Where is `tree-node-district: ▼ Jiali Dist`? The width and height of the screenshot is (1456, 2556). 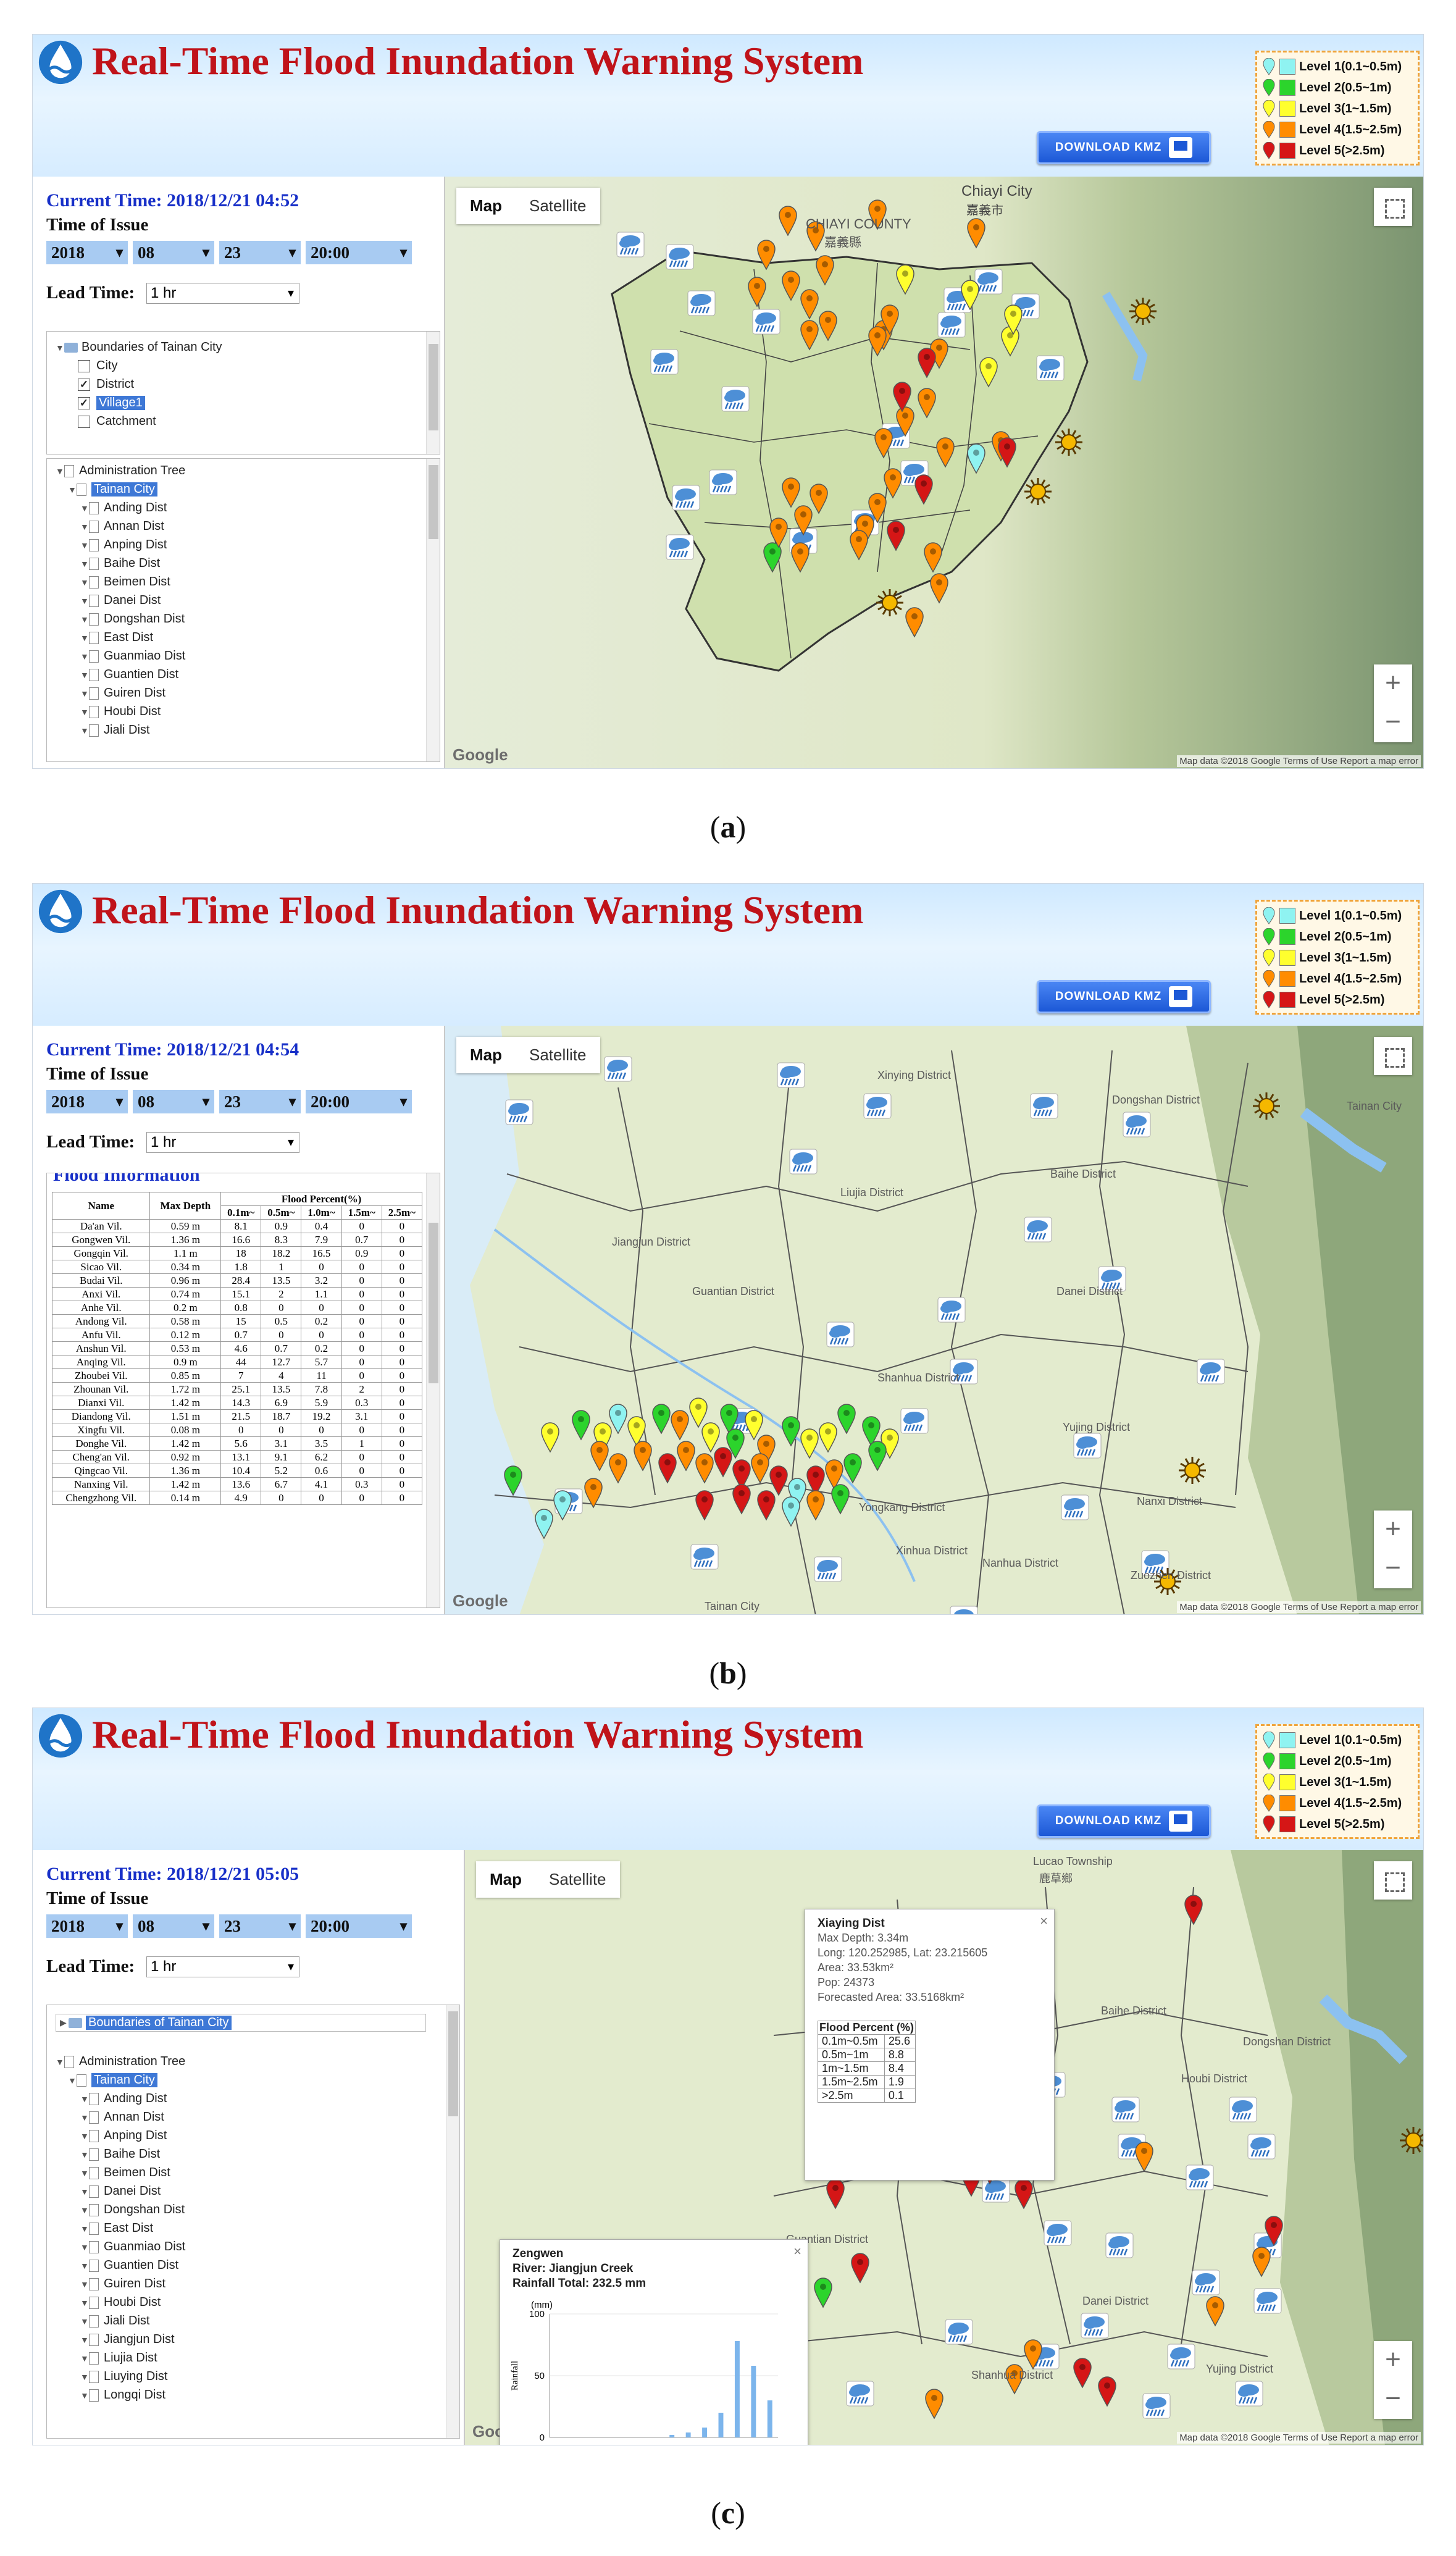 tree-node-district: ▼ Jiali Dist is located at coordinates (114, 2321).